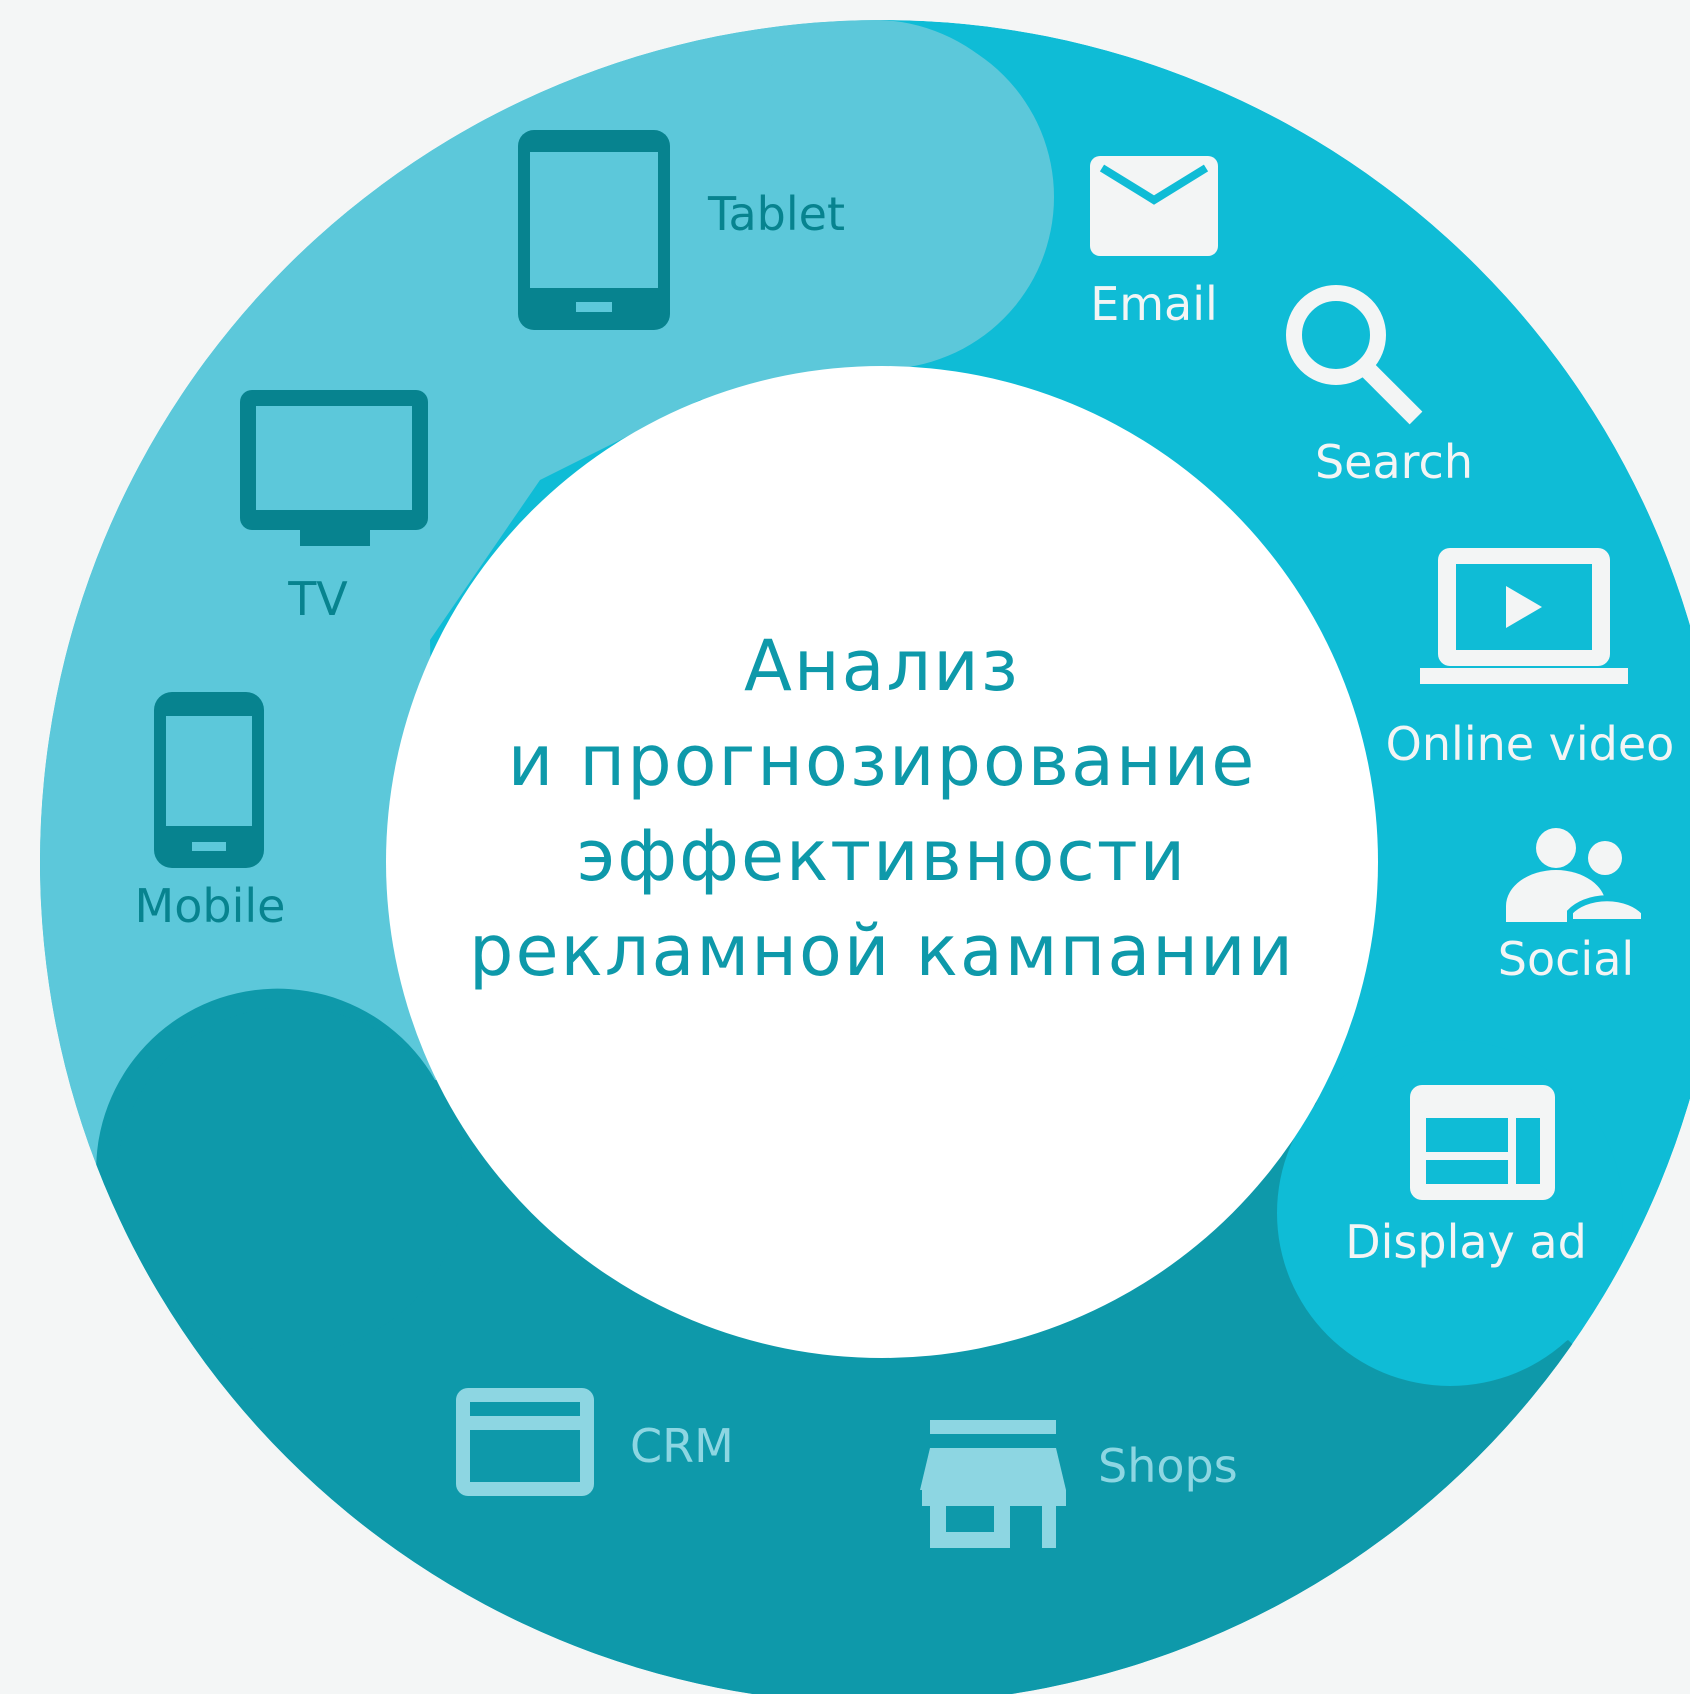 This screenshot has width=1690, height=1694. Describe the element at coordinates (1154, 304) in the screenshot. I see `email-label: Email` at that location.